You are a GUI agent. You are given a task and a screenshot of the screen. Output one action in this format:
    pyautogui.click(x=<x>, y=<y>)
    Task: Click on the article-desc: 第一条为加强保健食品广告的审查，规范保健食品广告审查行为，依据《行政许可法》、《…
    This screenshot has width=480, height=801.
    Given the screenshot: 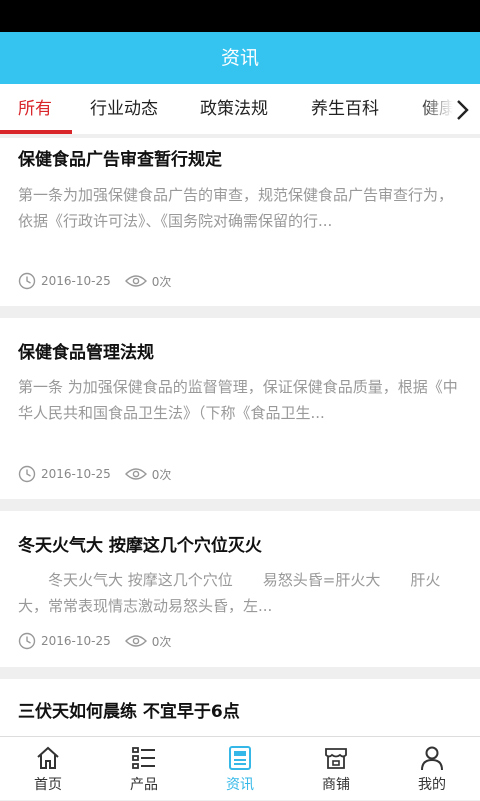 What is the action you would take?
    pyautogui.click(x=236, y=208)
    